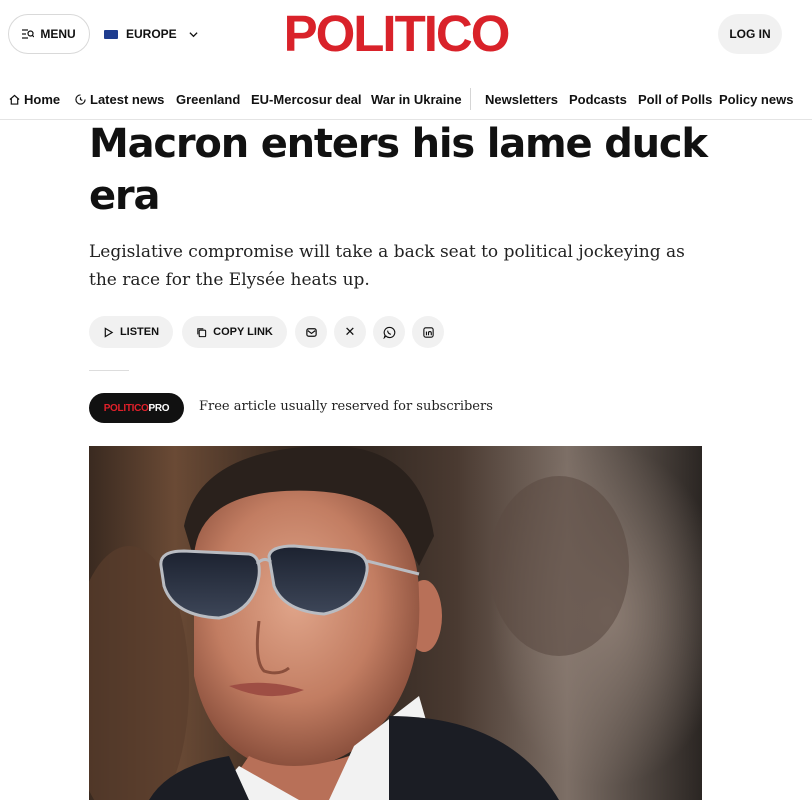 This screenshot has width=812, height=800. Describe the element at coordinates (675, 99) in the screenshot. I see `nav-item-poll-of-polls: Poll of Polls` at that location.